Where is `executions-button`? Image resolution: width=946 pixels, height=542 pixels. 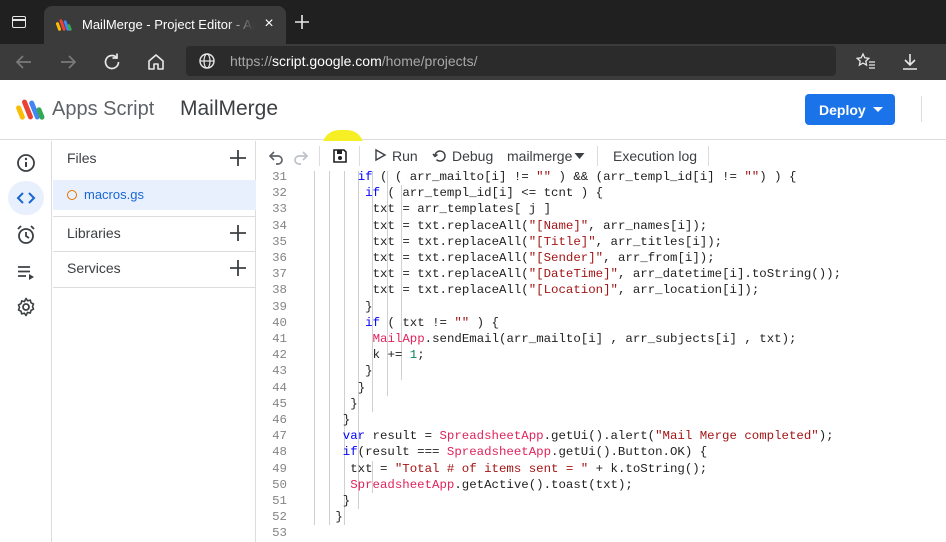 executions-button is located at coordinates (26, 272).